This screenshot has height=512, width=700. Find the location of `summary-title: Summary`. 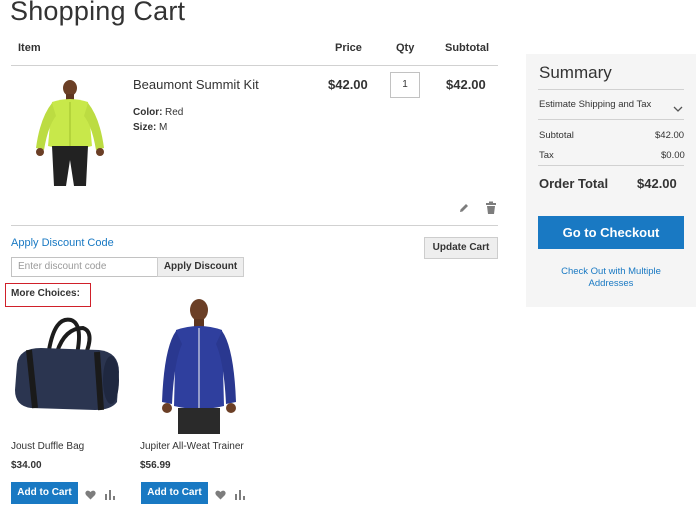

summary-title: Summary is located at coordinates (575, 72).